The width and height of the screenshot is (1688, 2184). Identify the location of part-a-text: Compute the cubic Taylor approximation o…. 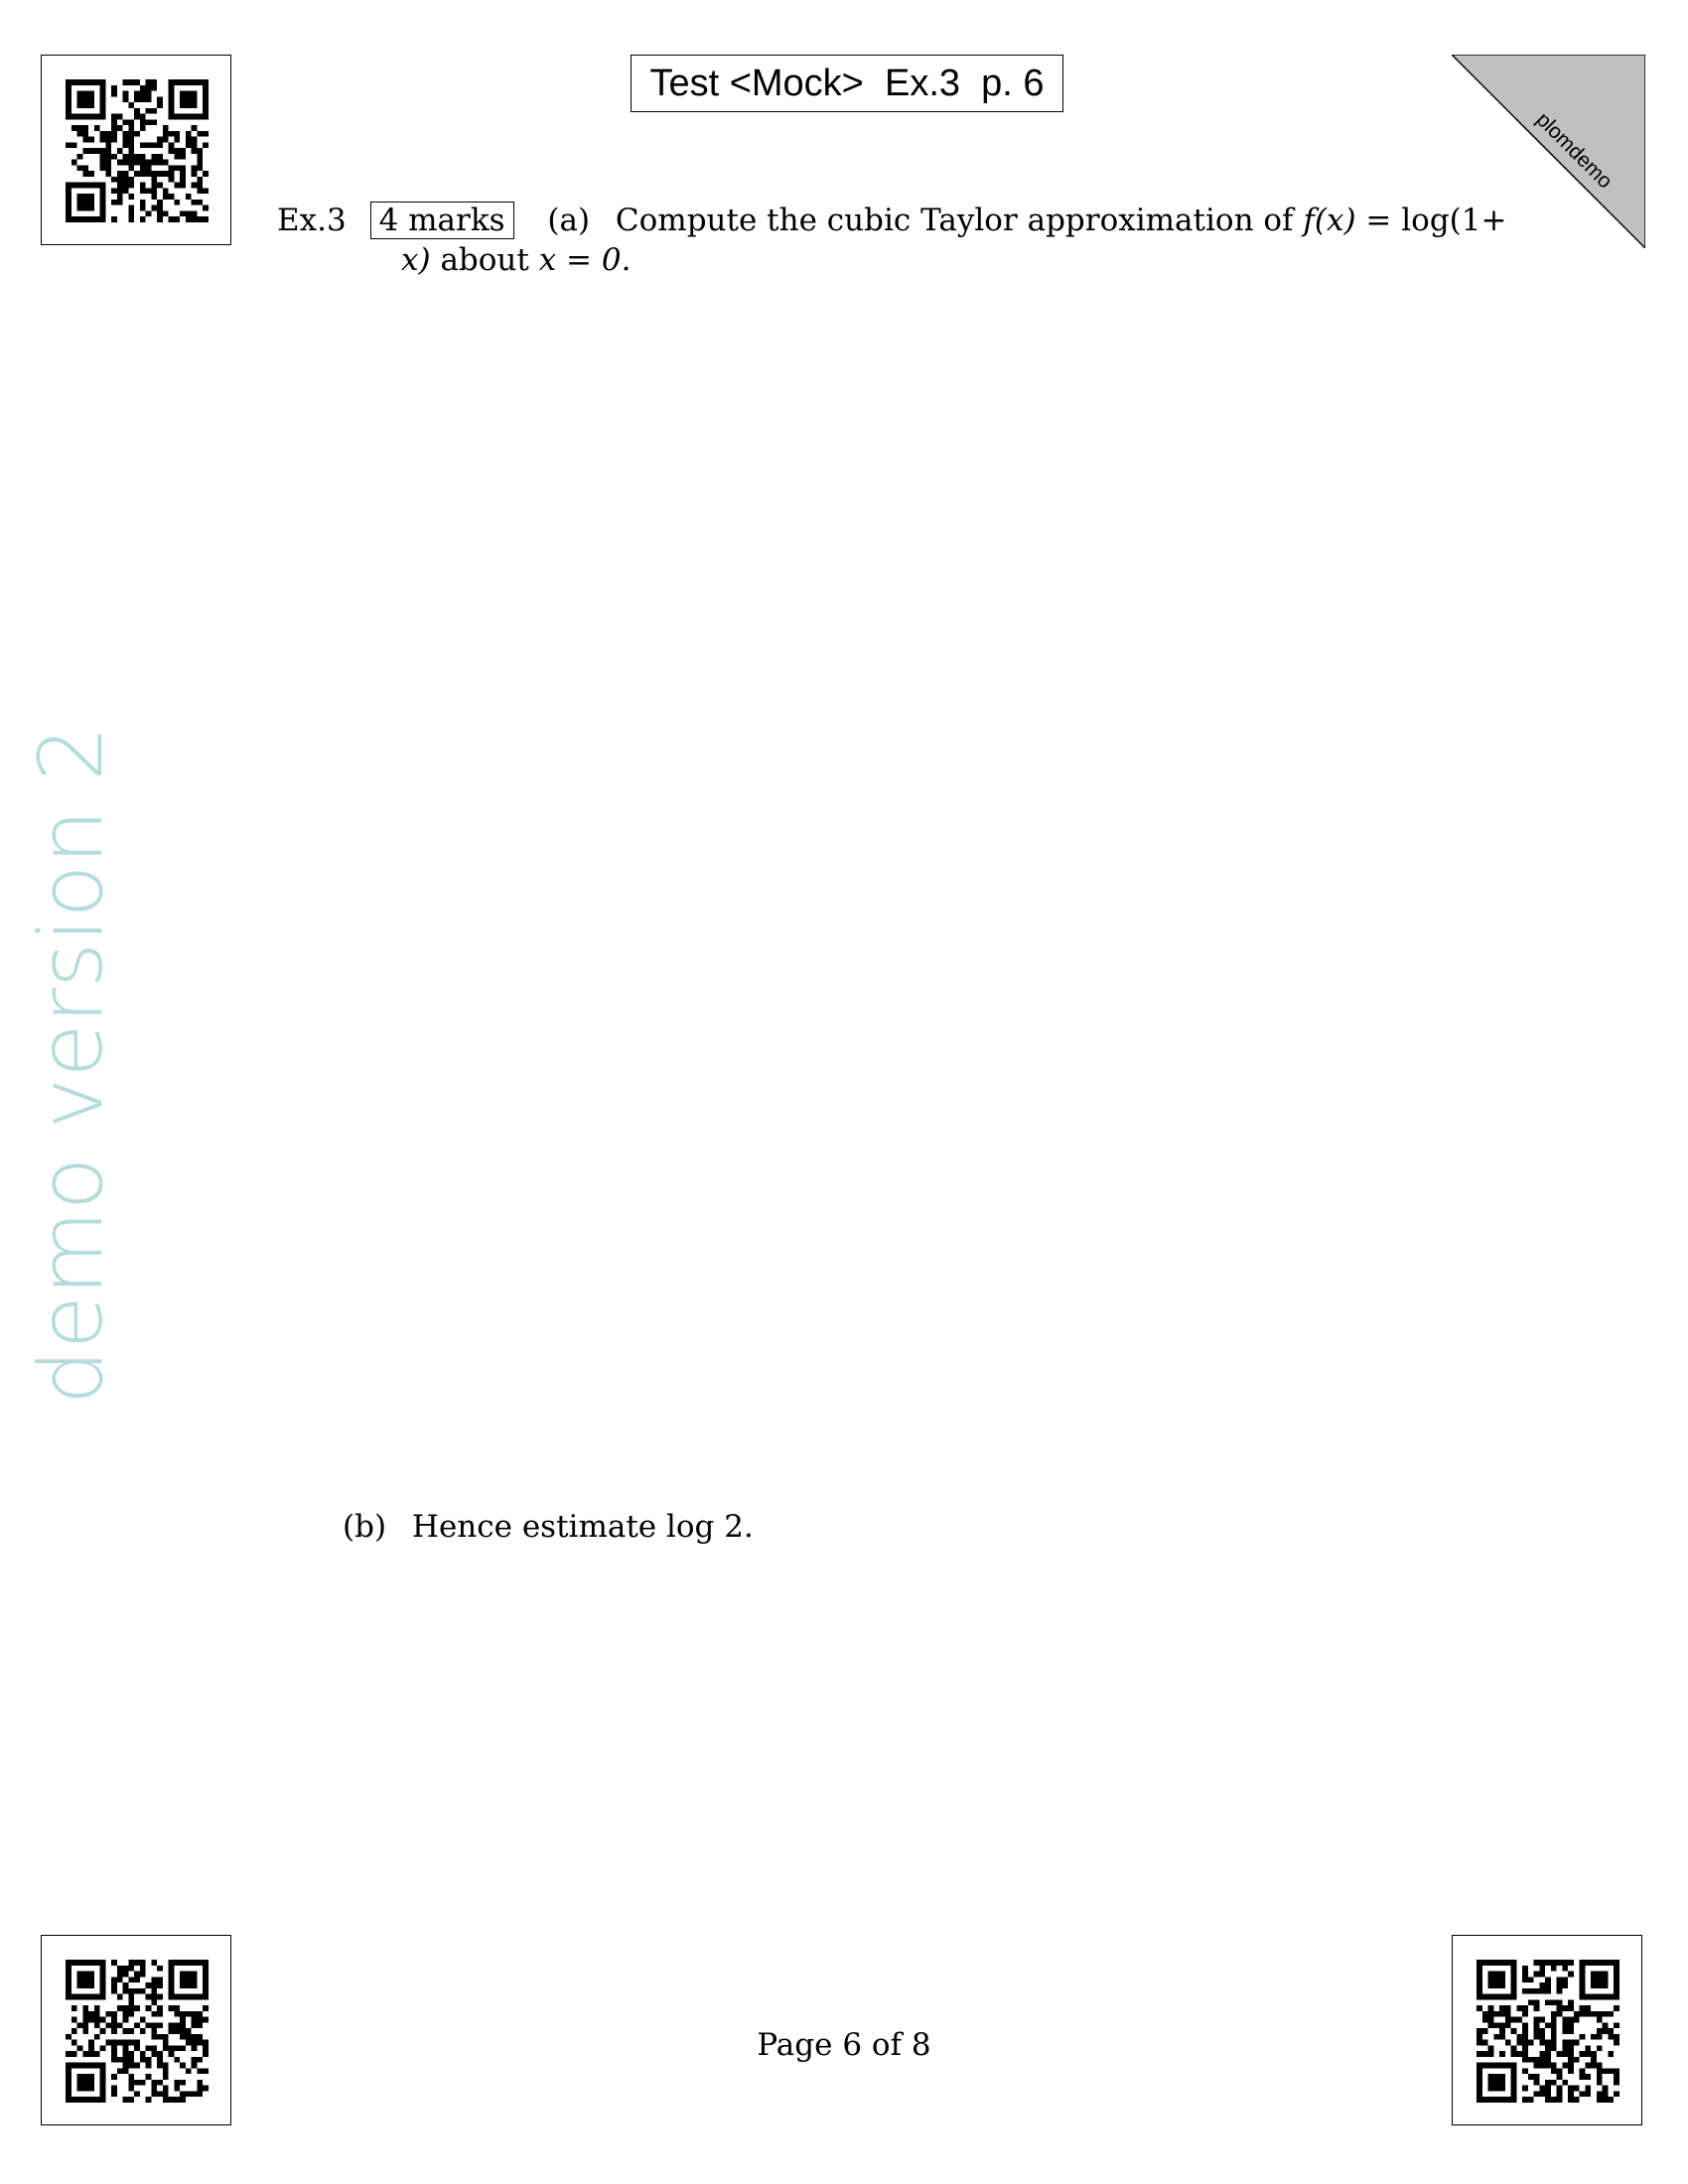
(954, 220).